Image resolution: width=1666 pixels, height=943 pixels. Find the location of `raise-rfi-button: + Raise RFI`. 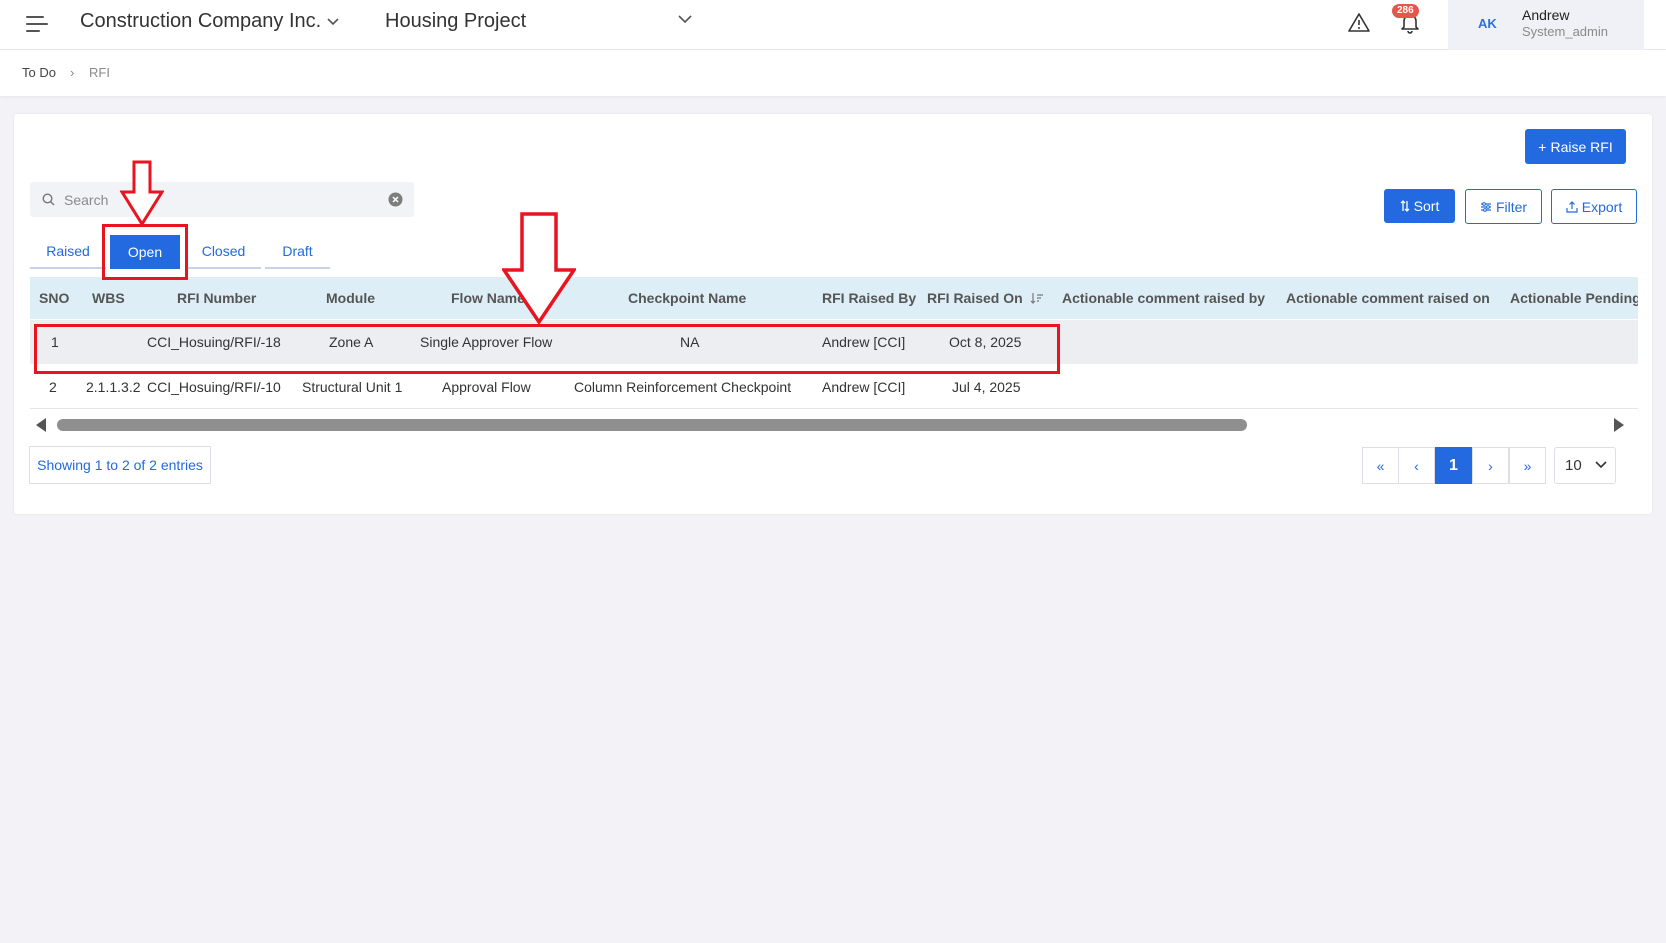

raise-rfi-button: + Raise RFI is located at coordinates (1575, 146).